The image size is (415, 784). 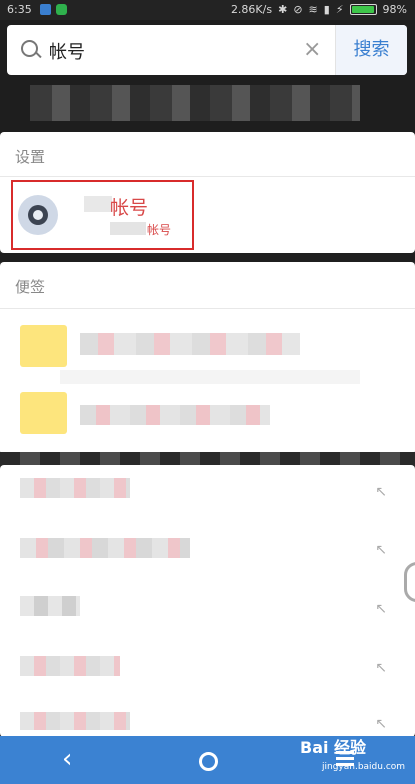 I want to click on scroll-handle, so click(x=409, y=582).